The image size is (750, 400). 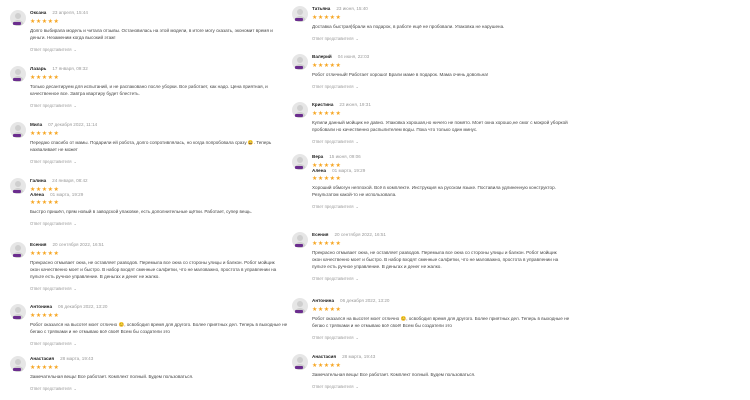 What do you see at coordinates (36, 124) in the screenshot?
I see `reviewer-name: Мила` at bounding box center [36, 124].